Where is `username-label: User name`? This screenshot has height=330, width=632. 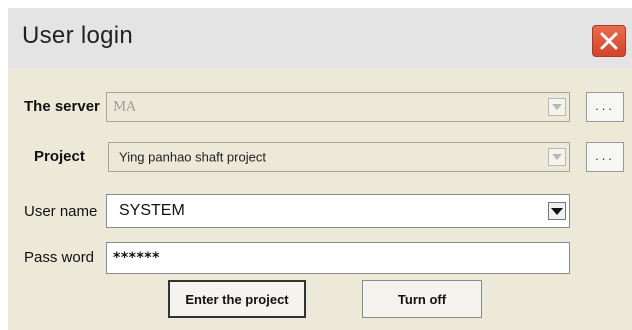 username-label: User name is located at coordinates (61, 211).